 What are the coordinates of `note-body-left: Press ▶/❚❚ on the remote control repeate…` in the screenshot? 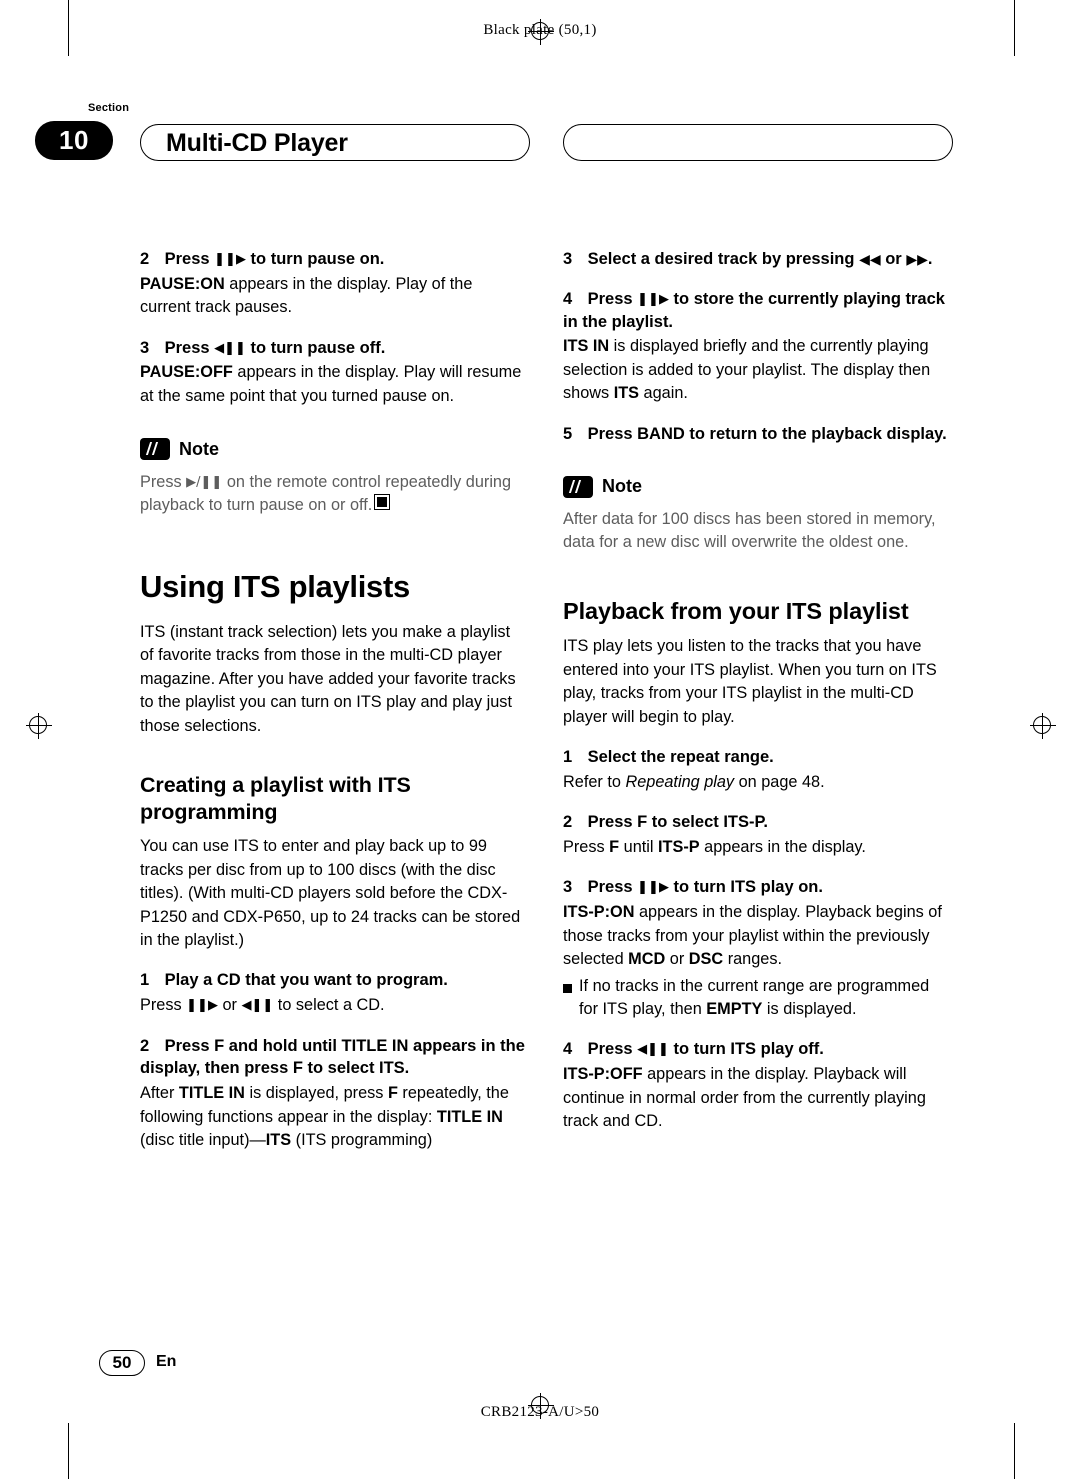 It's located at (333, 494).